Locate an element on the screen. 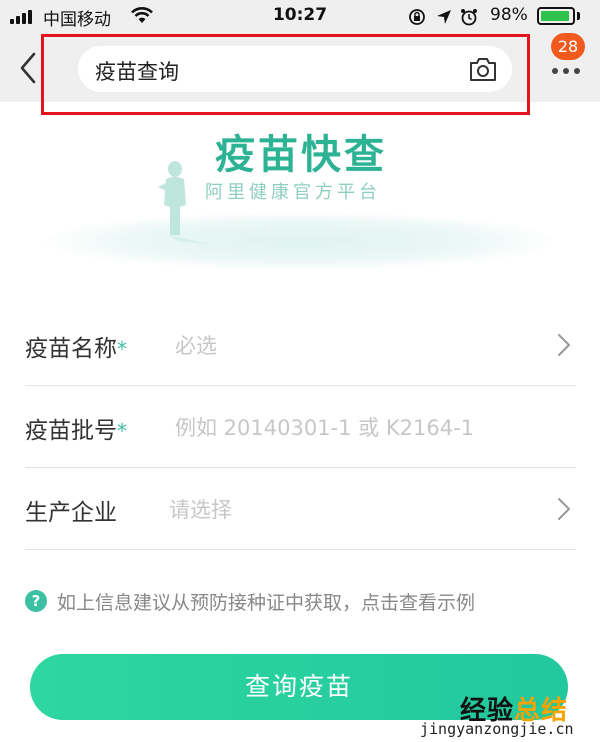 The height and width of the screenshot is (742, 600). manufacturer-row: 生产企业 请选择 is located at coordinates (300, 509).